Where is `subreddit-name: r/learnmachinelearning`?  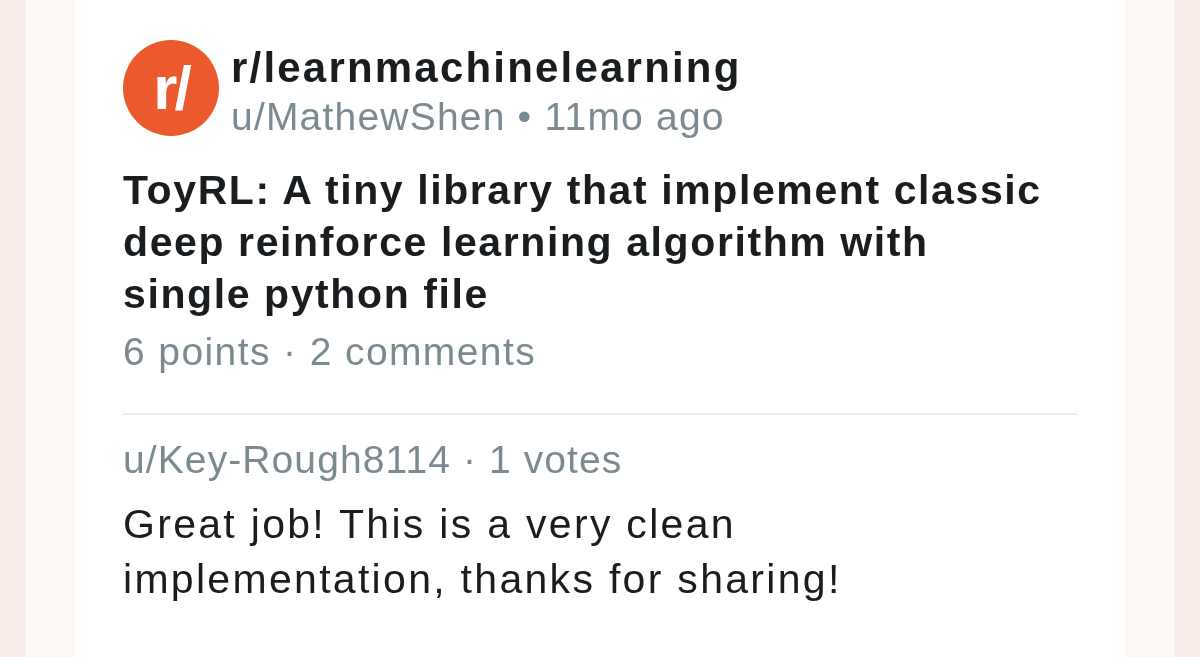 subreddit-name: r/learnmachinelearning is located at coordinates (486, 68).